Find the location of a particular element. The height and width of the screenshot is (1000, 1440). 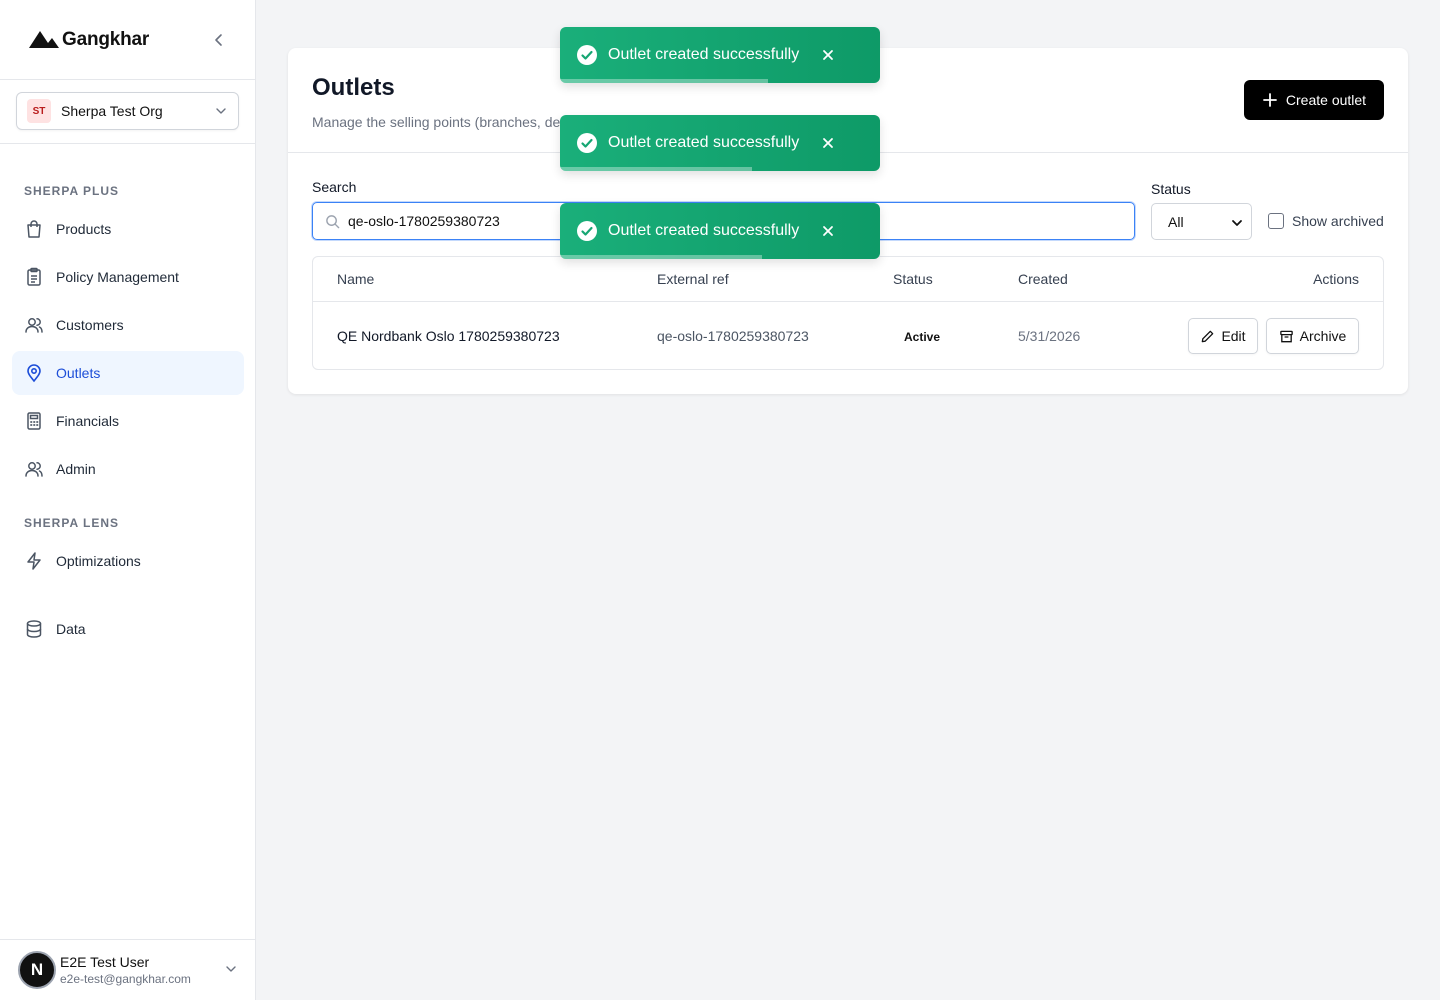

sidebar-item-customers: Customers is located at coordinates (128, 325).